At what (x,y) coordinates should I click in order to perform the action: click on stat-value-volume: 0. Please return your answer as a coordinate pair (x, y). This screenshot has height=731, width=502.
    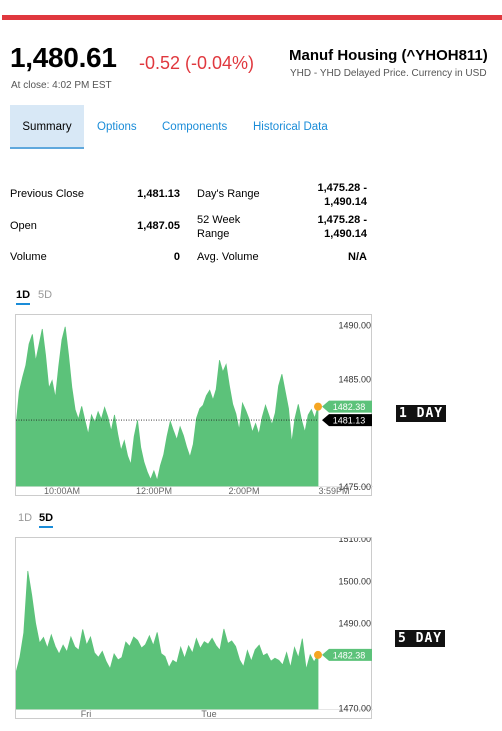
    Looking at the image, I should click on (176, 257).